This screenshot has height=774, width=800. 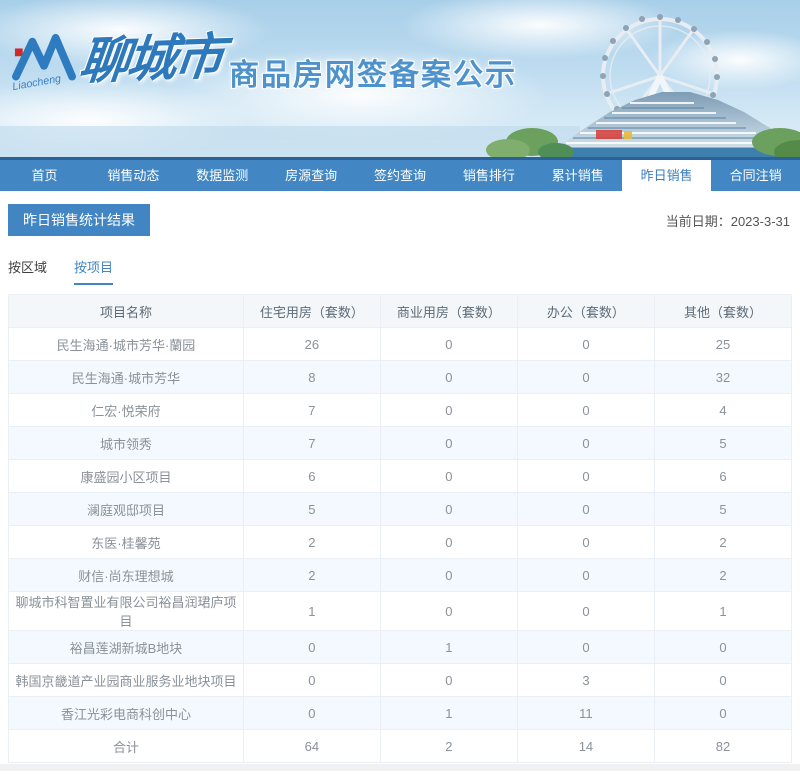 I want to click on filter-tab-1: 按区域, so click(x=27, y=271).